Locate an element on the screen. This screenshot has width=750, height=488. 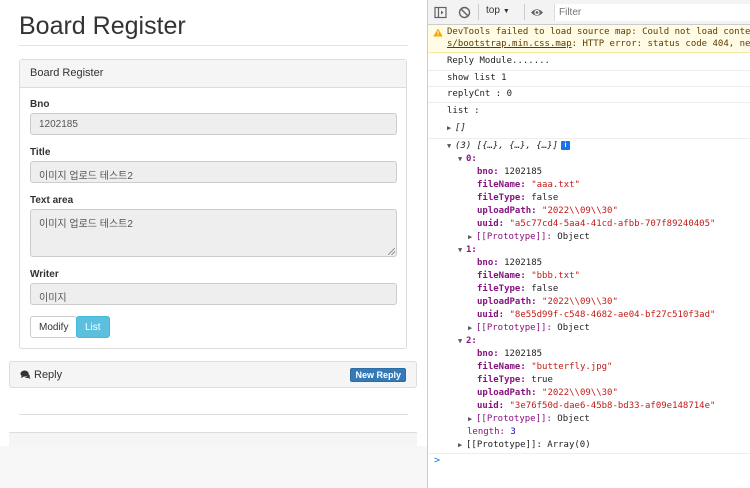
page-bottom-area is located at coordinates (213, 467).